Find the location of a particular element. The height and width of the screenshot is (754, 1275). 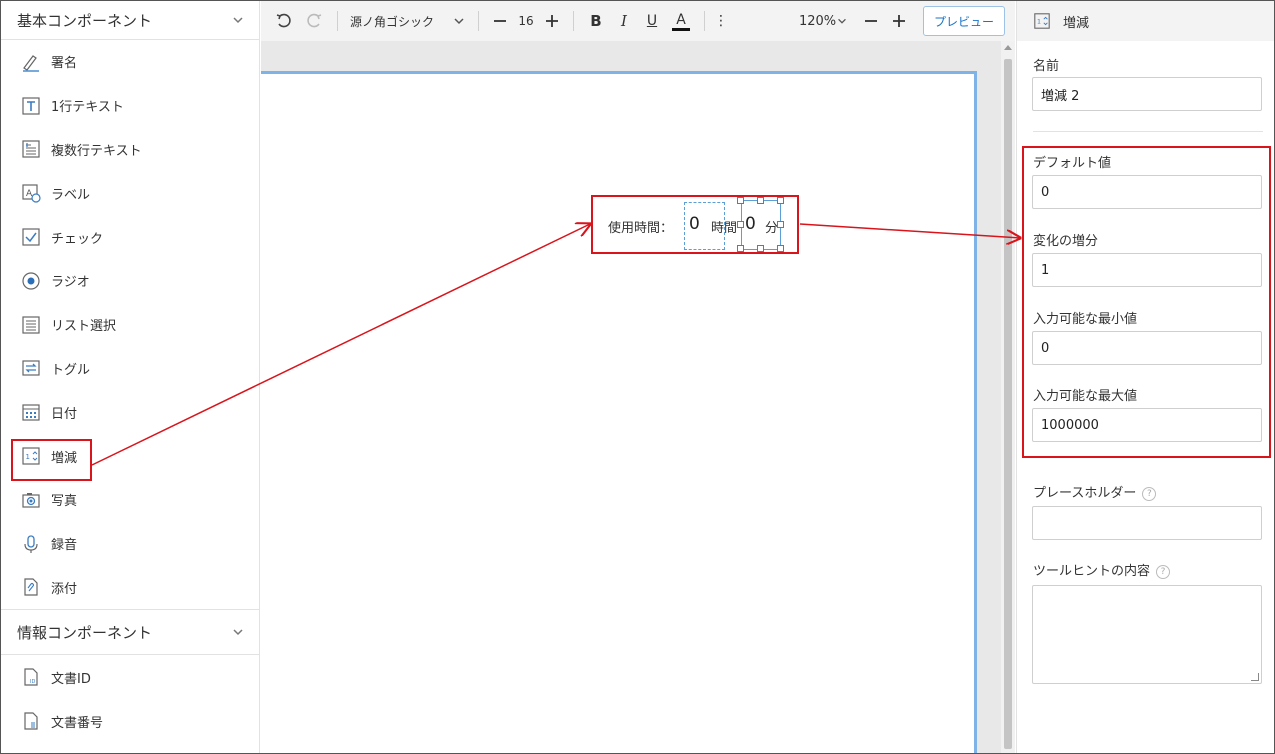

resize-grip-icon is located at coordinates (1255, 677).